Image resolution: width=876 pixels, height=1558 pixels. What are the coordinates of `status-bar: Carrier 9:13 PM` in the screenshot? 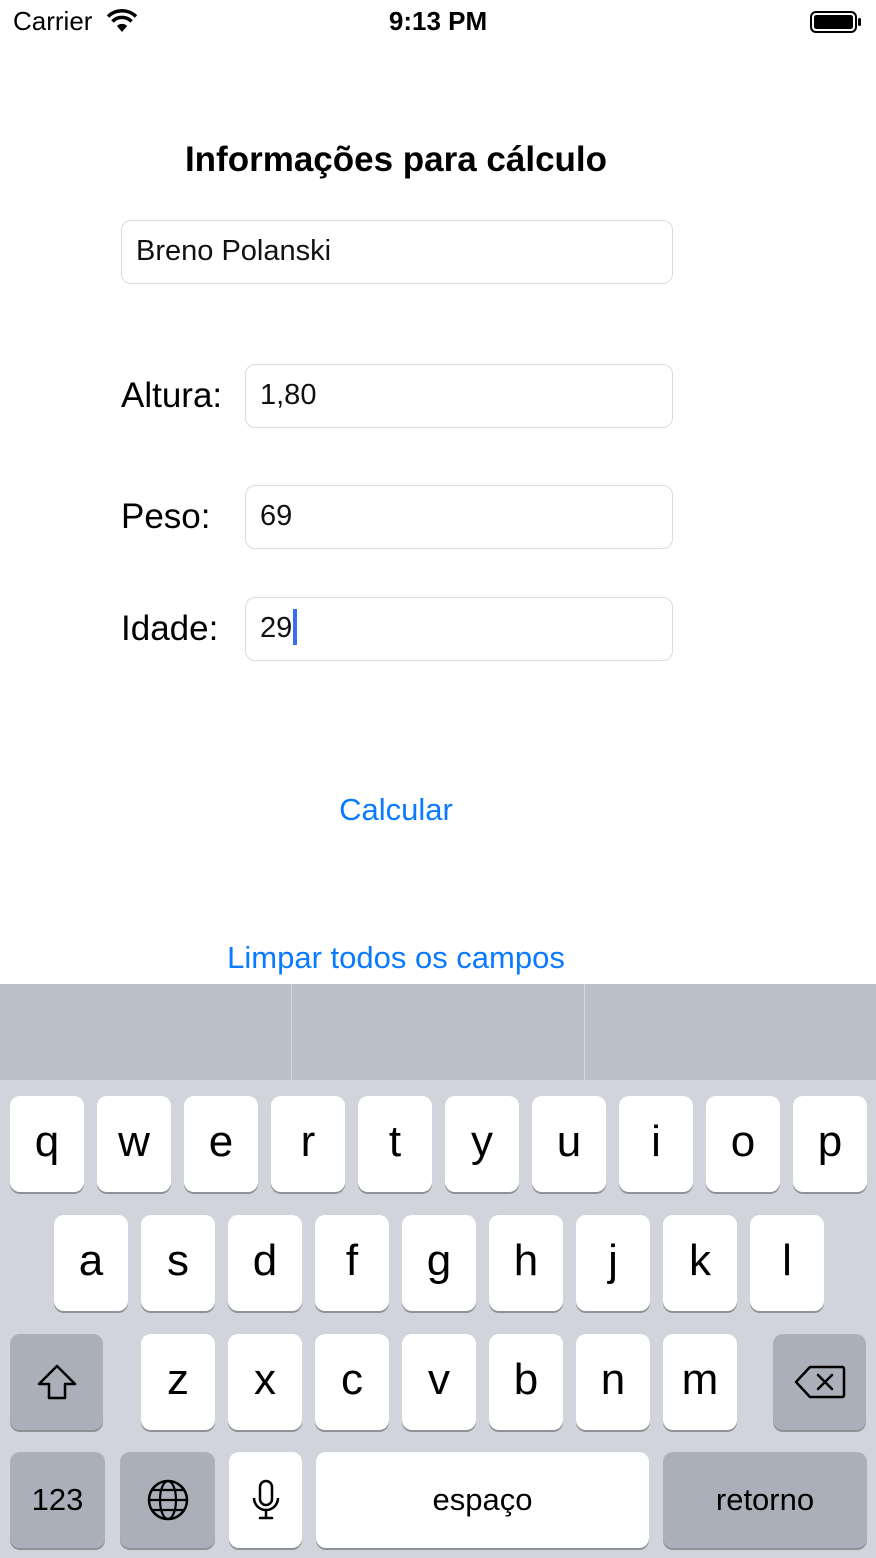 It's located at (438, 22).